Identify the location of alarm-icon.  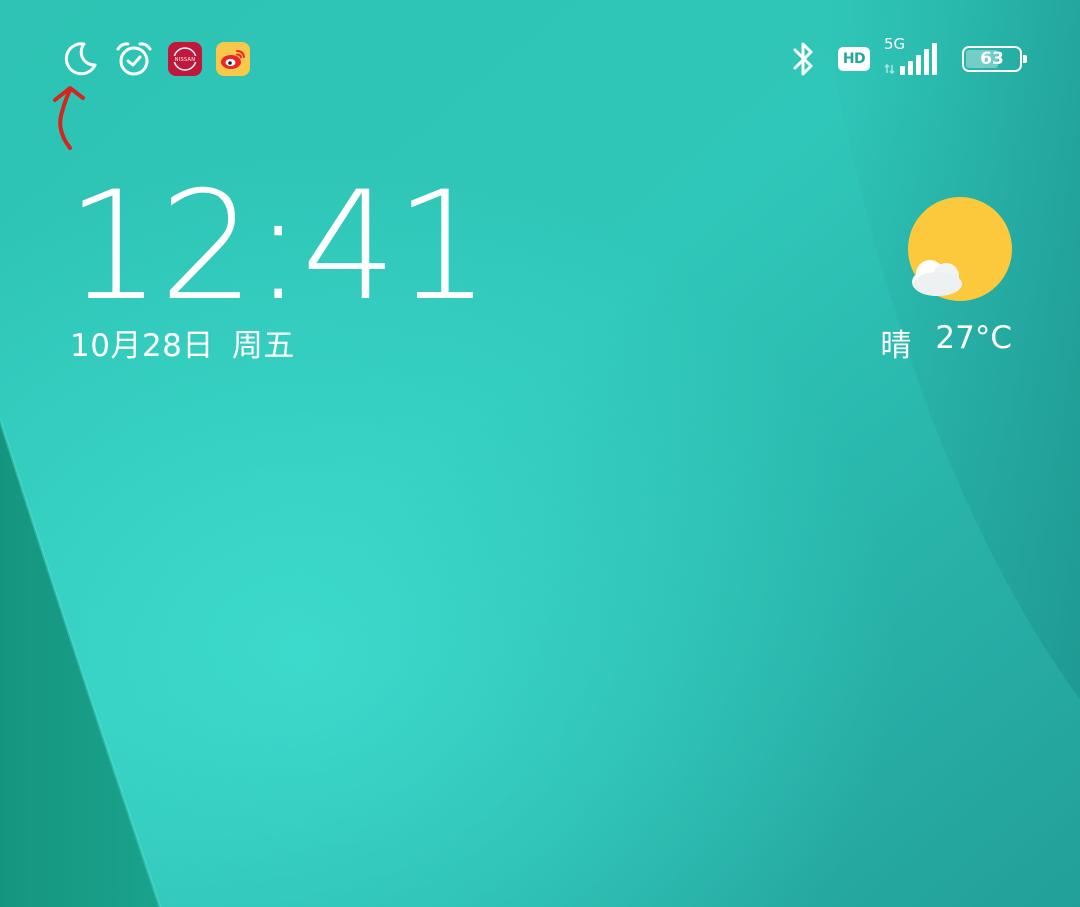
(134, 59).